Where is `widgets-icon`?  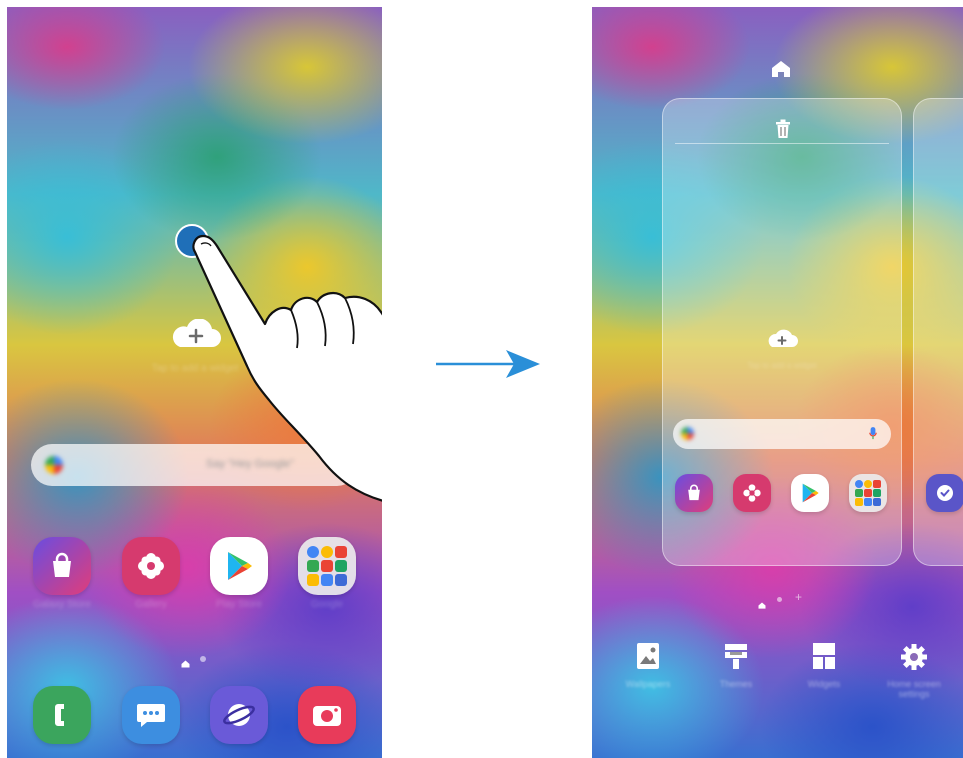 widgets-icon is located at coordinates (824, 658).